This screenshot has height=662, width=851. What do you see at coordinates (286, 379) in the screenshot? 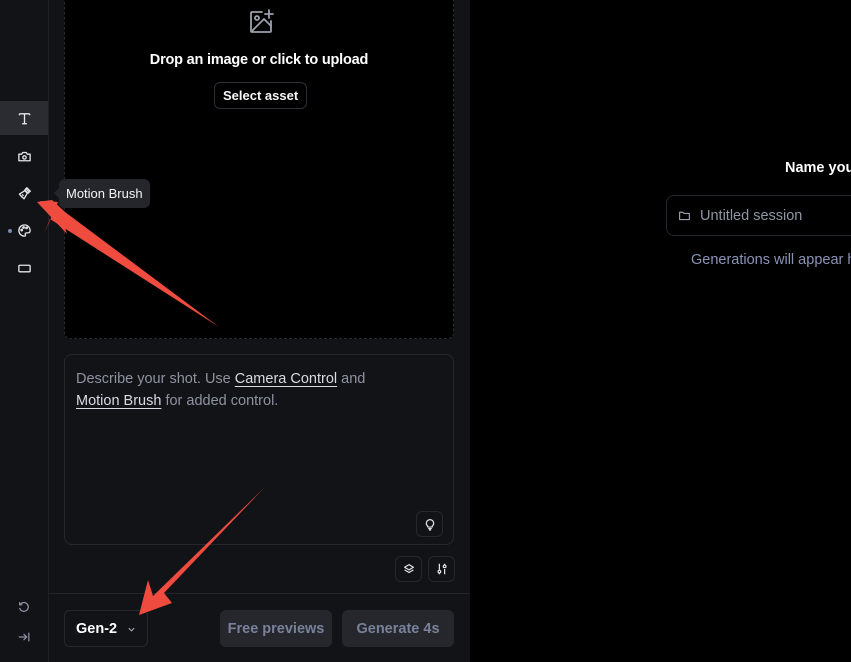
I see `camera-control-link: Camera Control` at bounding box center [286, 379].